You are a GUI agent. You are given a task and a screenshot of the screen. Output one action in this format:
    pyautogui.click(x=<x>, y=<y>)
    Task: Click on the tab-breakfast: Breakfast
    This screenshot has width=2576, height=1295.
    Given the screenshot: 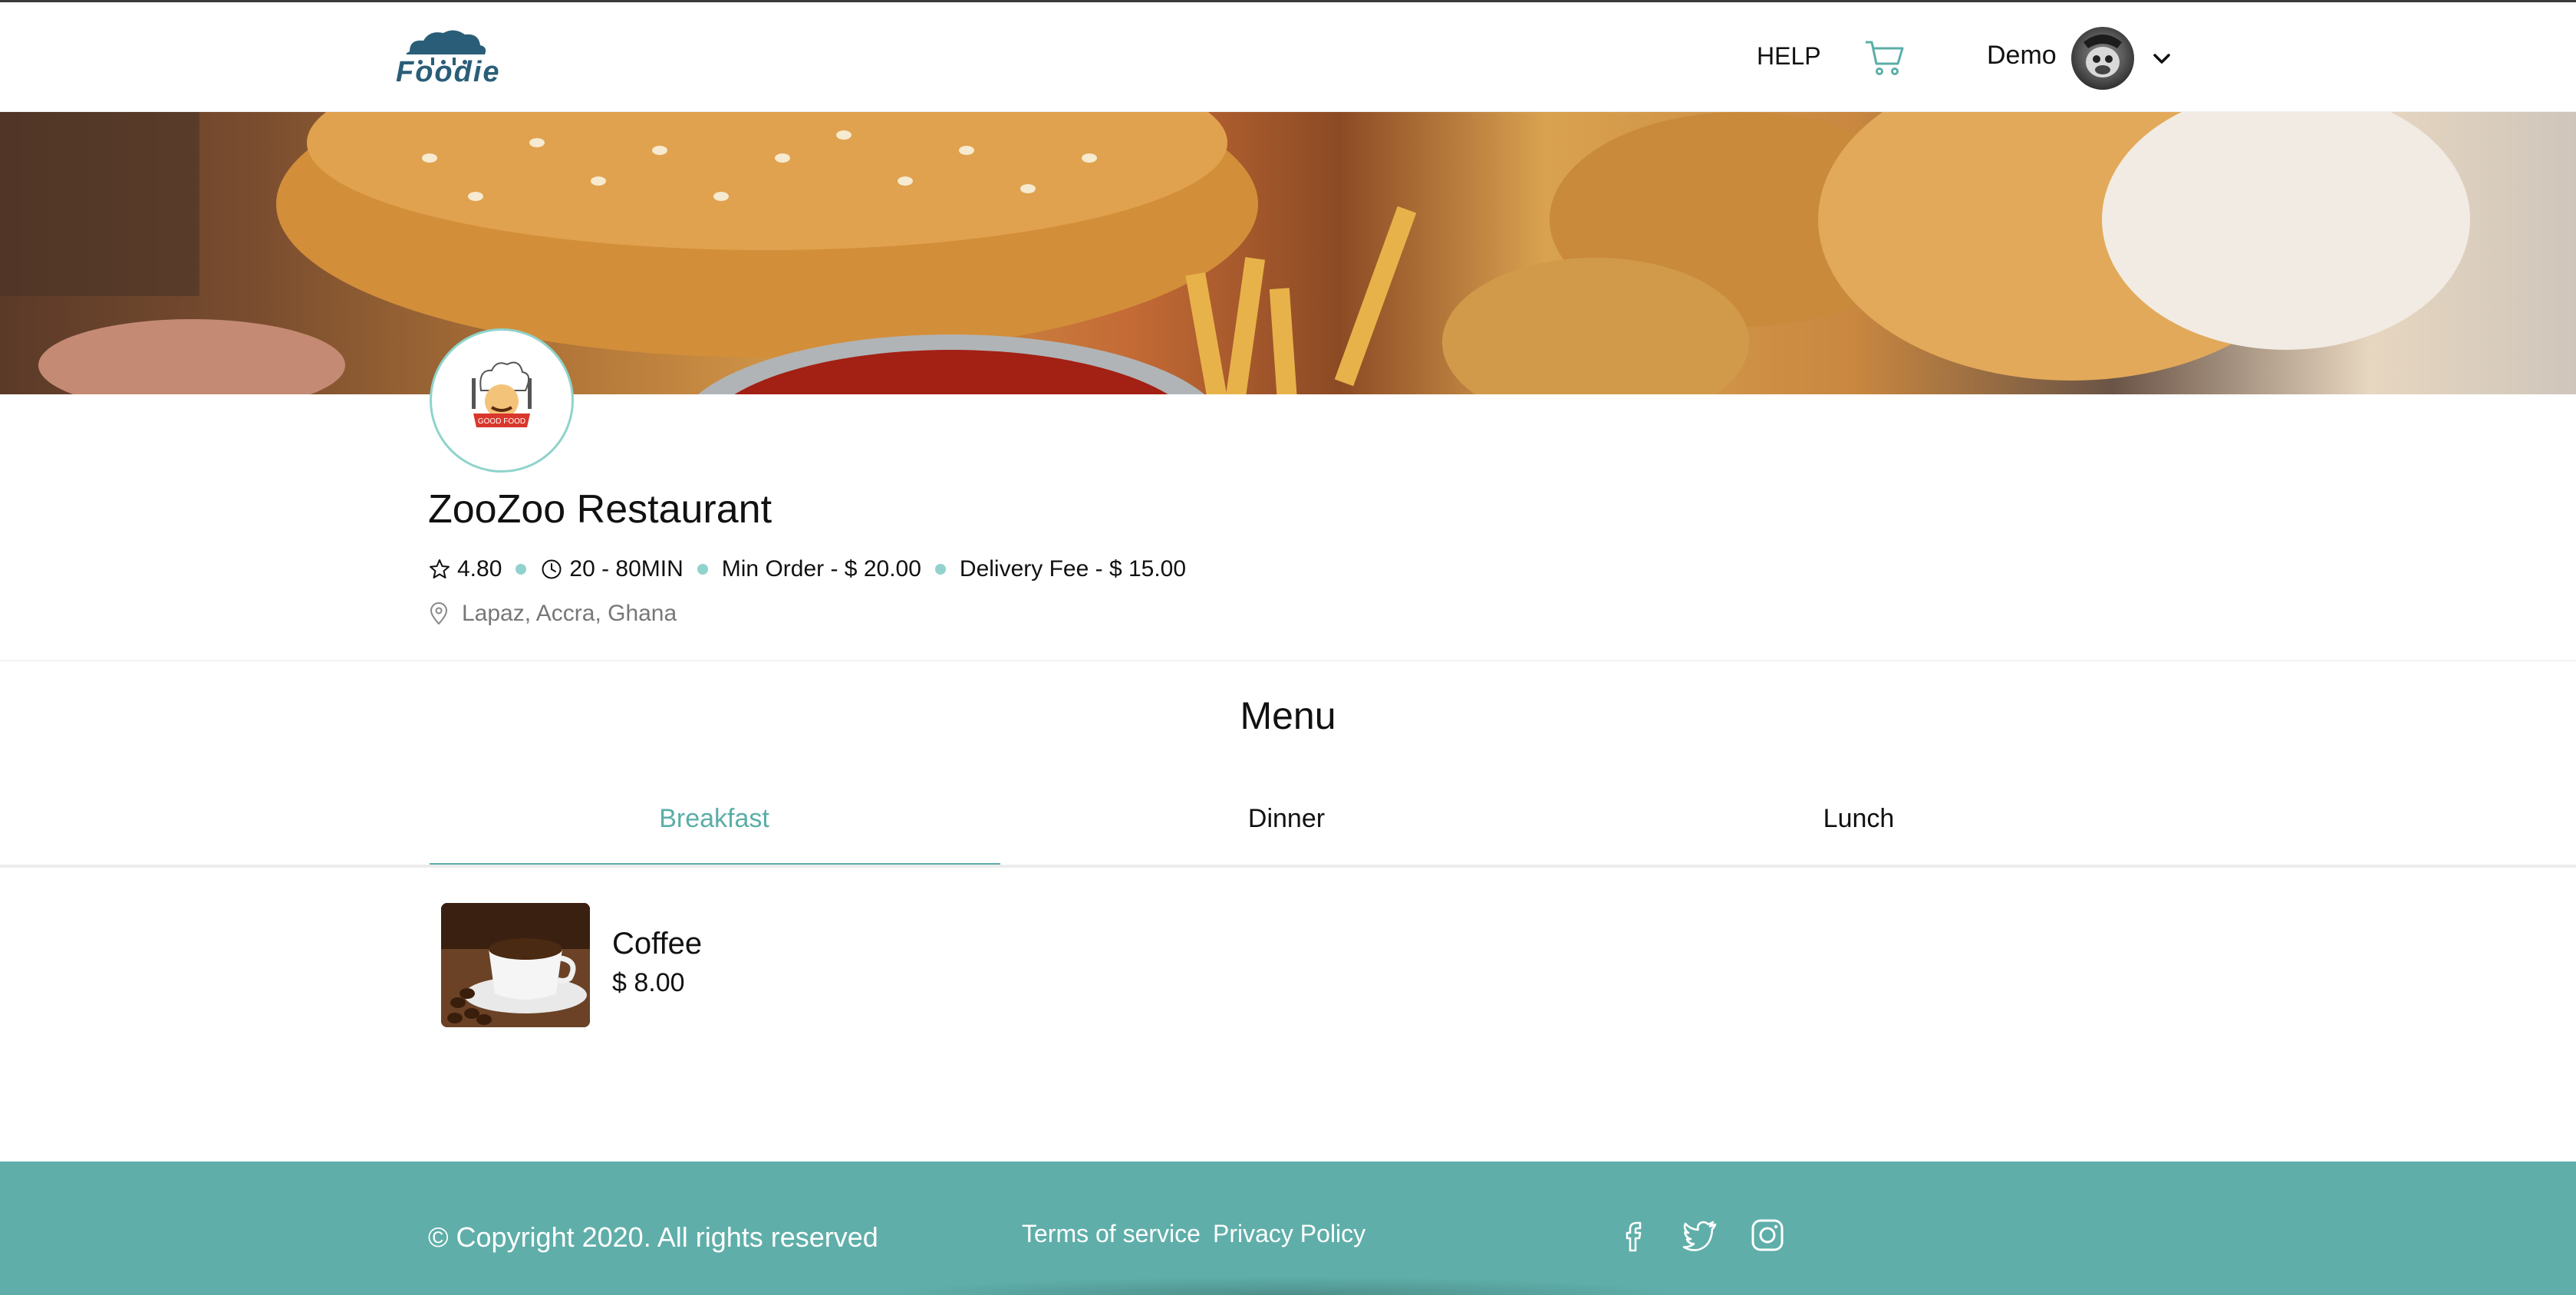 What is the action you would take?
    pyautogui.click(x=714, y=833)
    